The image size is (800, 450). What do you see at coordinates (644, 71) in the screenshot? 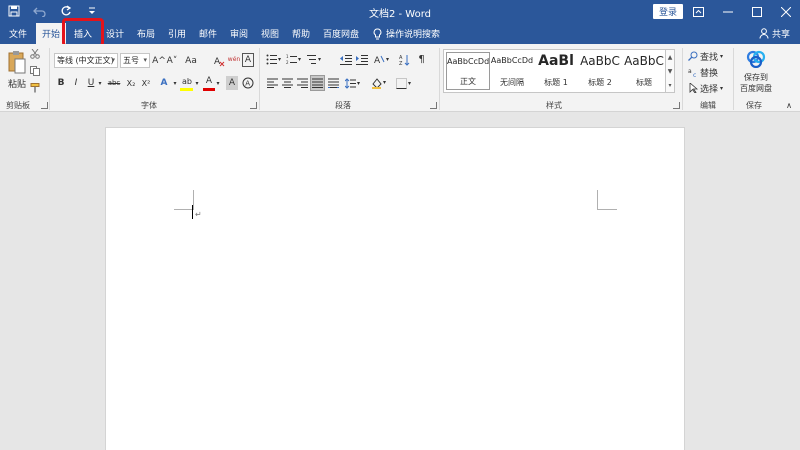
I see `style-title: AaBbC 标题` at bounding box center [644, 71].